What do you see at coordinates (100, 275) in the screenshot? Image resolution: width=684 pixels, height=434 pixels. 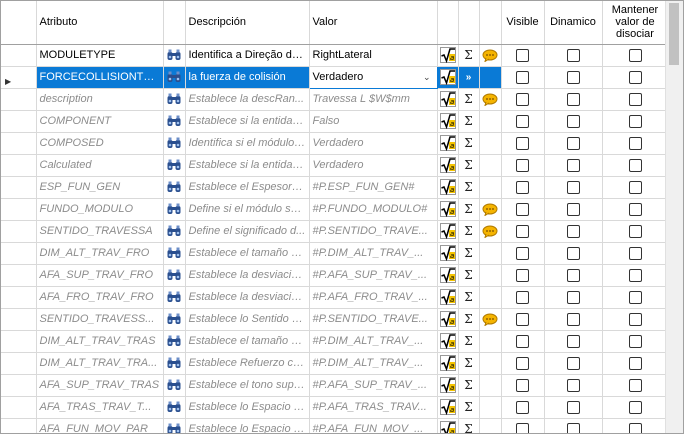 I see `cell-atributo: AFA_SUP_TRAV_FRO` at bounding box center [100, 275].